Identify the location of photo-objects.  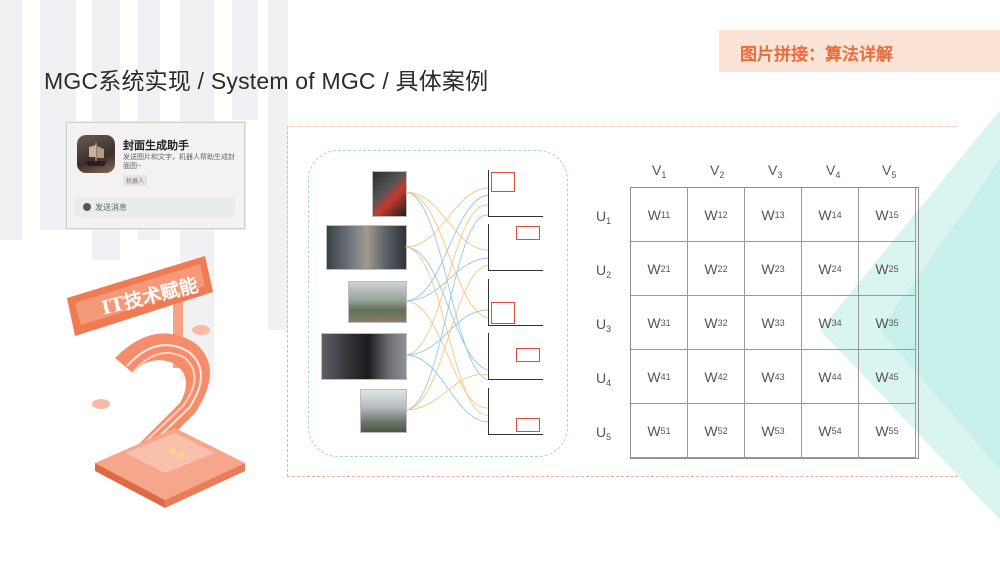
(389, 194).